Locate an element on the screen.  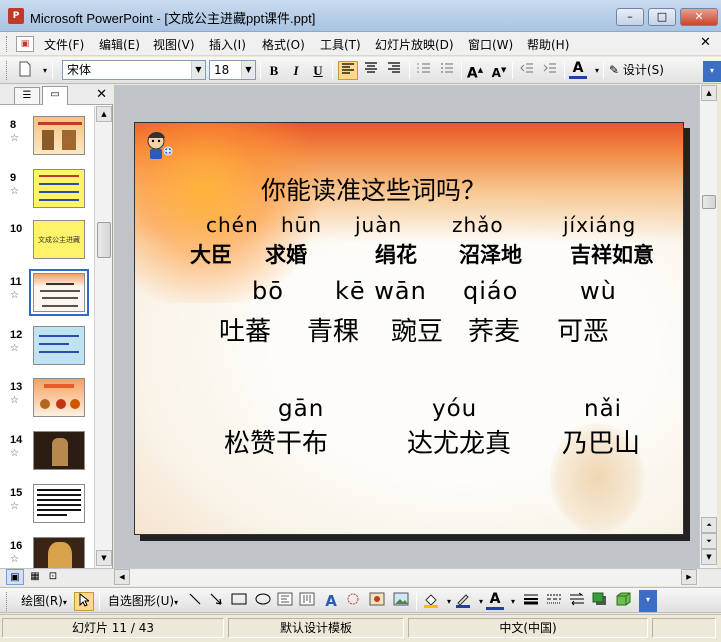
vocab-word: 荞麦 is located at coordinates (494, 329).